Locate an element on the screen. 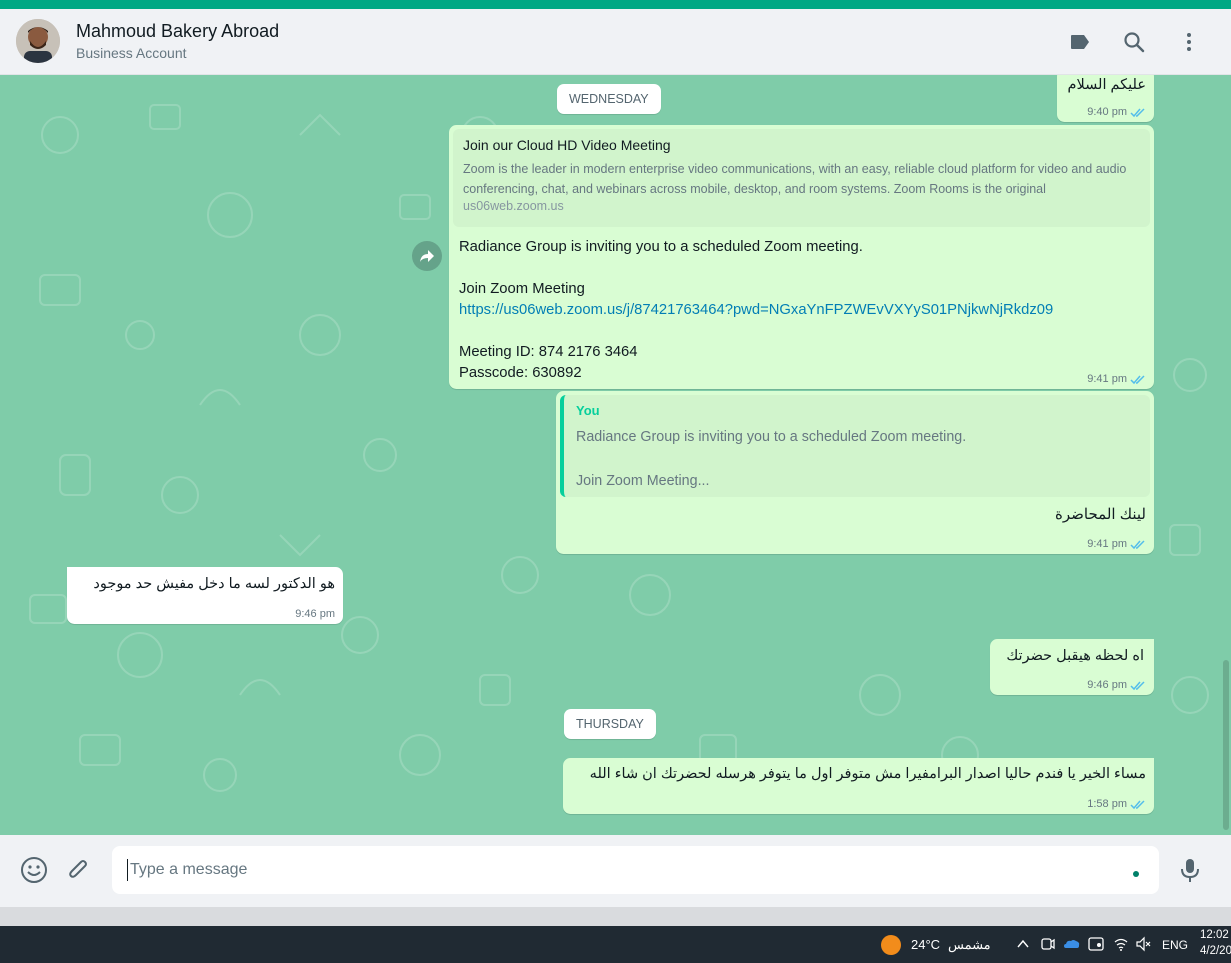  volume-muted-icon is located at coordinates (1143, 944).